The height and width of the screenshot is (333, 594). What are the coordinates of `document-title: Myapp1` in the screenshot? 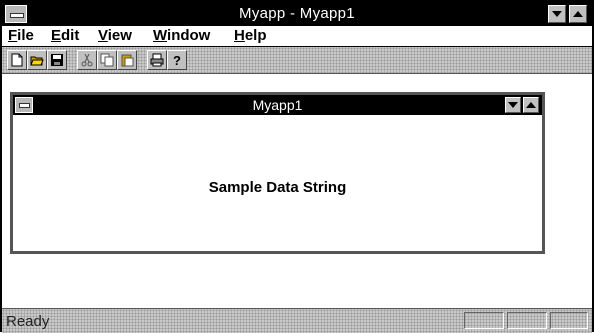 It's located at (277, 105).